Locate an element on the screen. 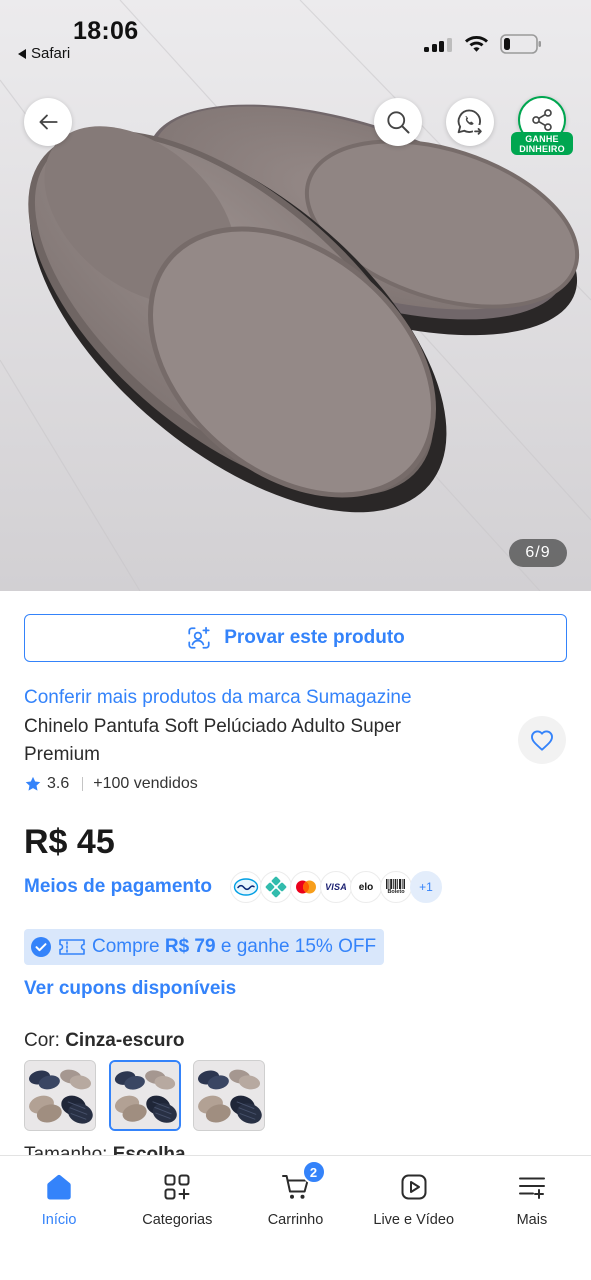 The image size is (591, 1280). mercado-pago-icon is located at coordinates (246, 887).